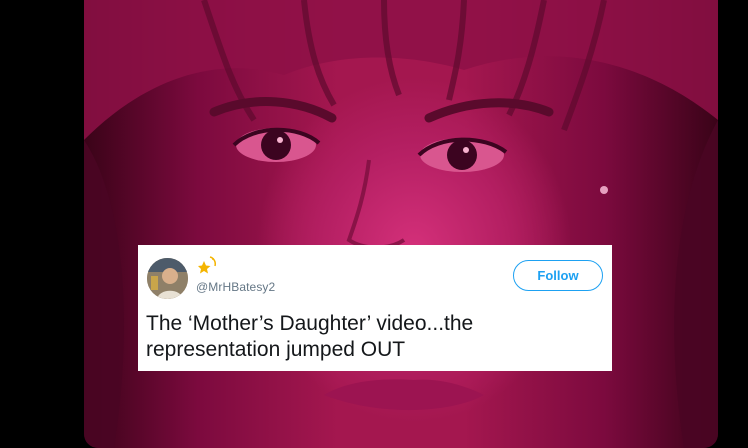 The image size is (748, 448). What do you see at coordinates (235, 287) in the screenshot?
I see `tweet-handle: @MrHBatesy2` at bounding box center [235, 287].